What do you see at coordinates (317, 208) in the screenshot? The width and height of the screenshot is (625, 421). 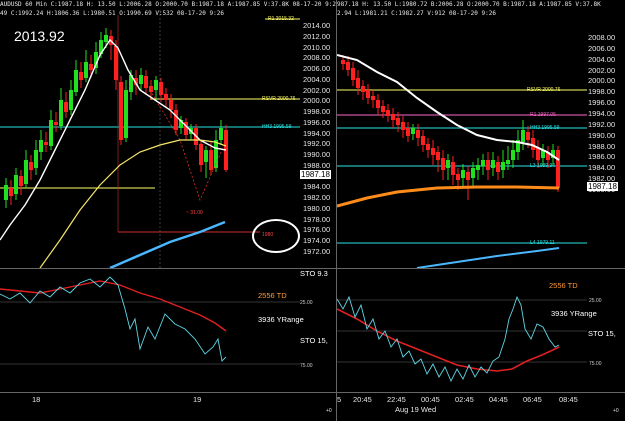 I see `left-y-tick: 1980.00` at bounding box center [317, 208].